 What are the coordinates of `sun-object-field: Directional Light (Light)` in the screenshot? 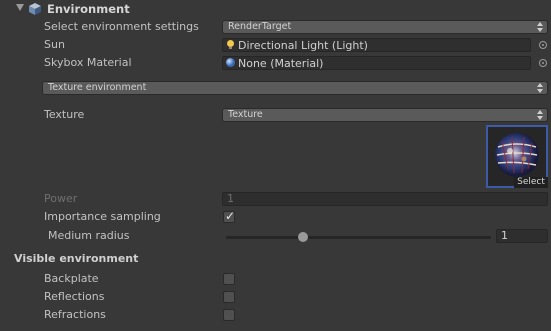 It's located at (376, 45).